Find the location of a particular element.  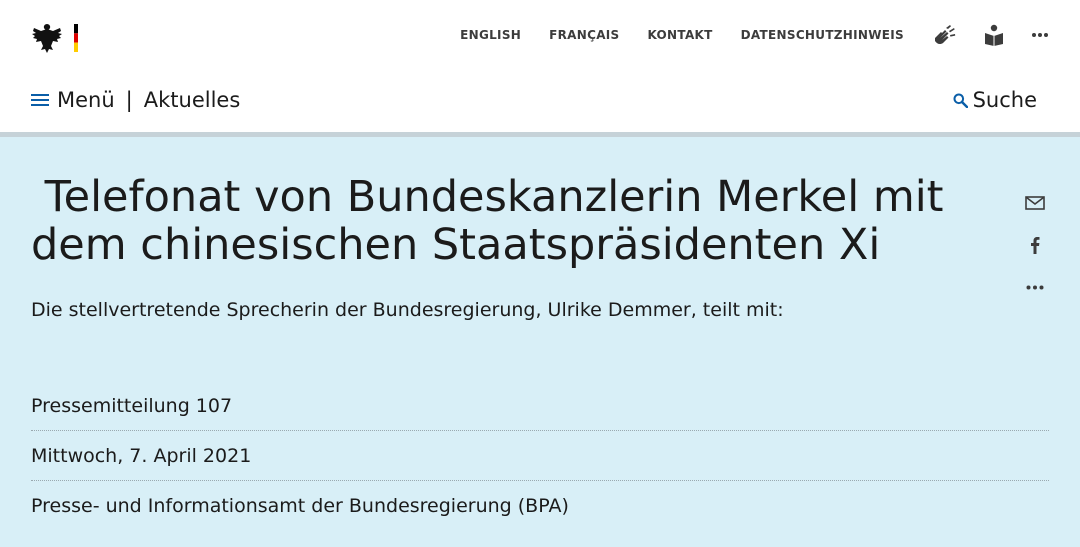

section-label: Aktuelles is located at coordinates (192, 100).